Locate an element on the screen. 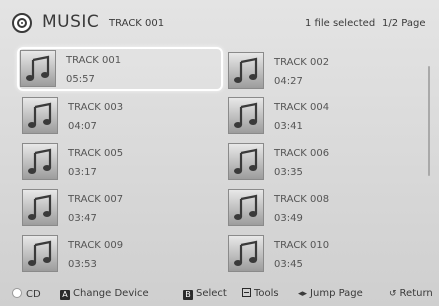 The height and width of the screenshot is (306, 439). track-duration: 04:27 is located at coordinates (288, 81).